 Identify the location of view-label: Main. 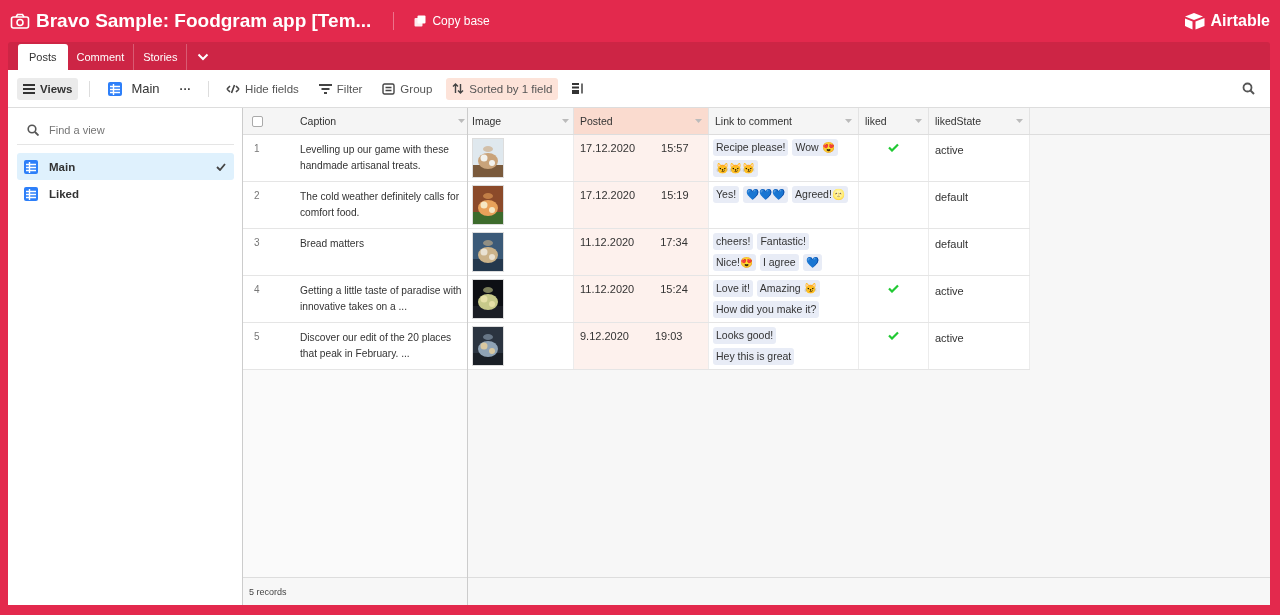
(63, 166).